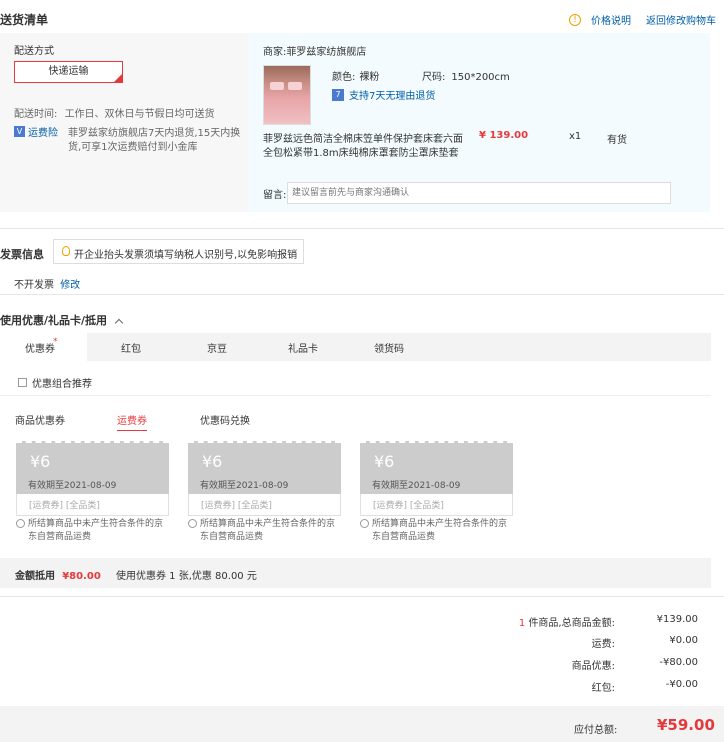  What do you see at coordinates (504, 135) in the screenshot?
I see `product-price: ¥ 139.00` at bounding box center [504, 135].